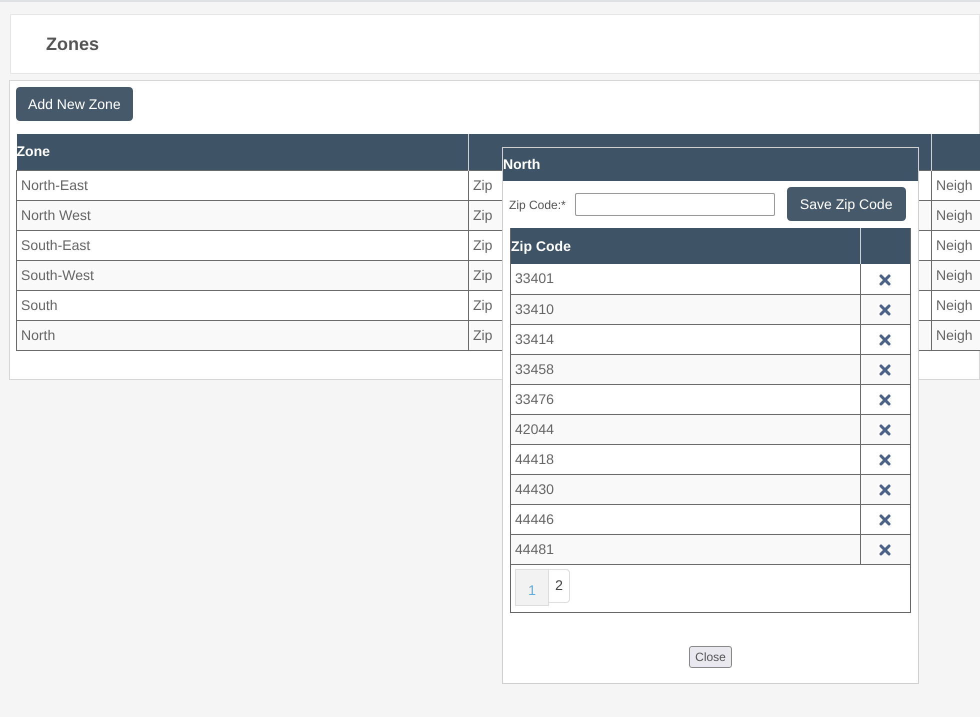  What do you see at coordinates (242, 245) in the screenshot?
I see `table-cell: South-East` at bounding box center [242, 245].